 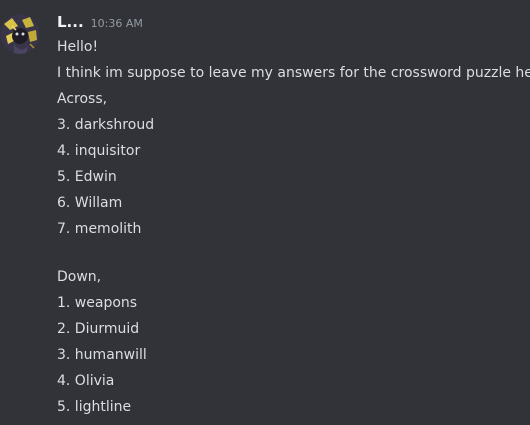 I want to click on message-line: Hello!, so click(x=78, y=47).